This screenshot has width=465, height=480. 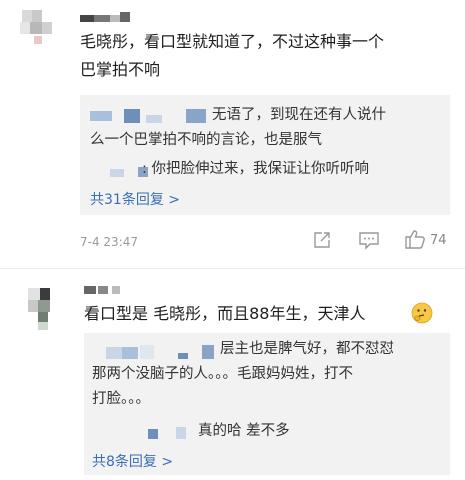 I want to click on expand-replies-link: 共8条回复 >, so click(x=132, y=461).